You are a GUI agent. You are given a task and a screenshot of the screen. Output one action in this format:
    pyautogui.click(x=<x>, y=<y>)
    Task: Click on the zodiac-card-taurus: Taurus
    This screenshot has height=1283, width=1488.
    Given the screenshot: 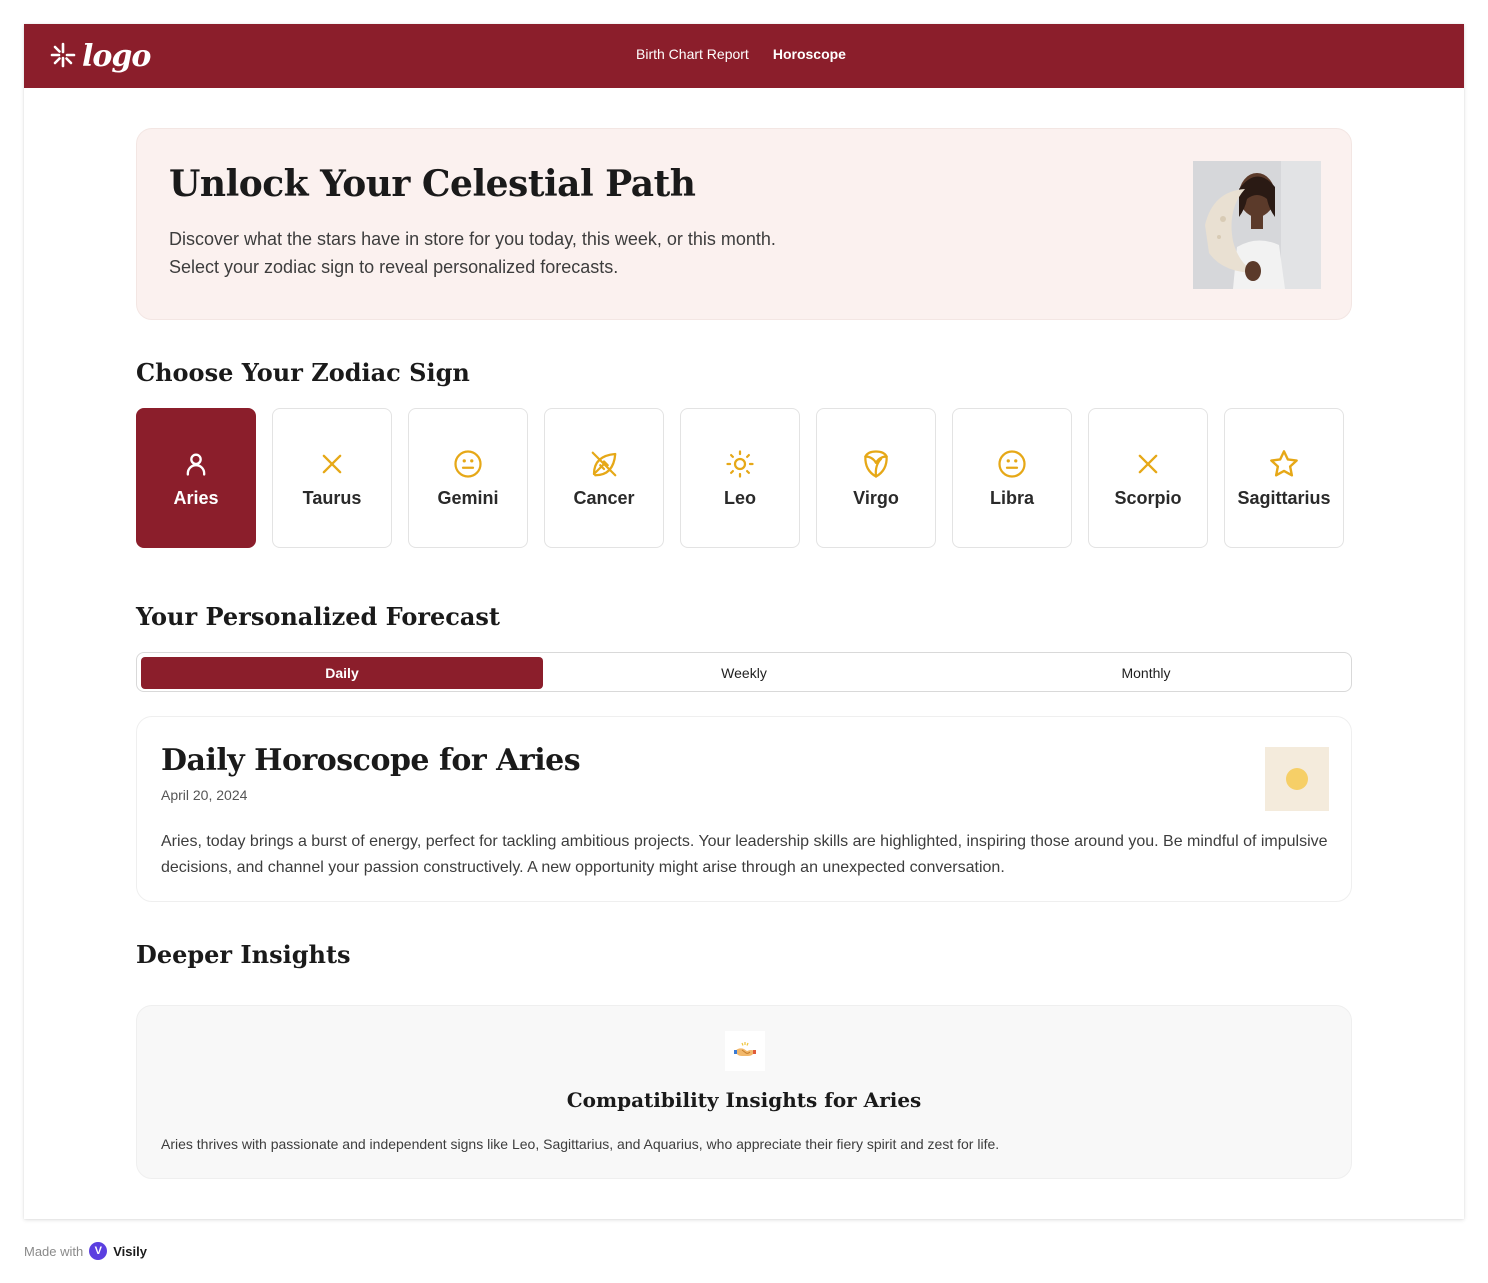 What is the action you would take?
    pyautogui.click(x=332, y=478)
    